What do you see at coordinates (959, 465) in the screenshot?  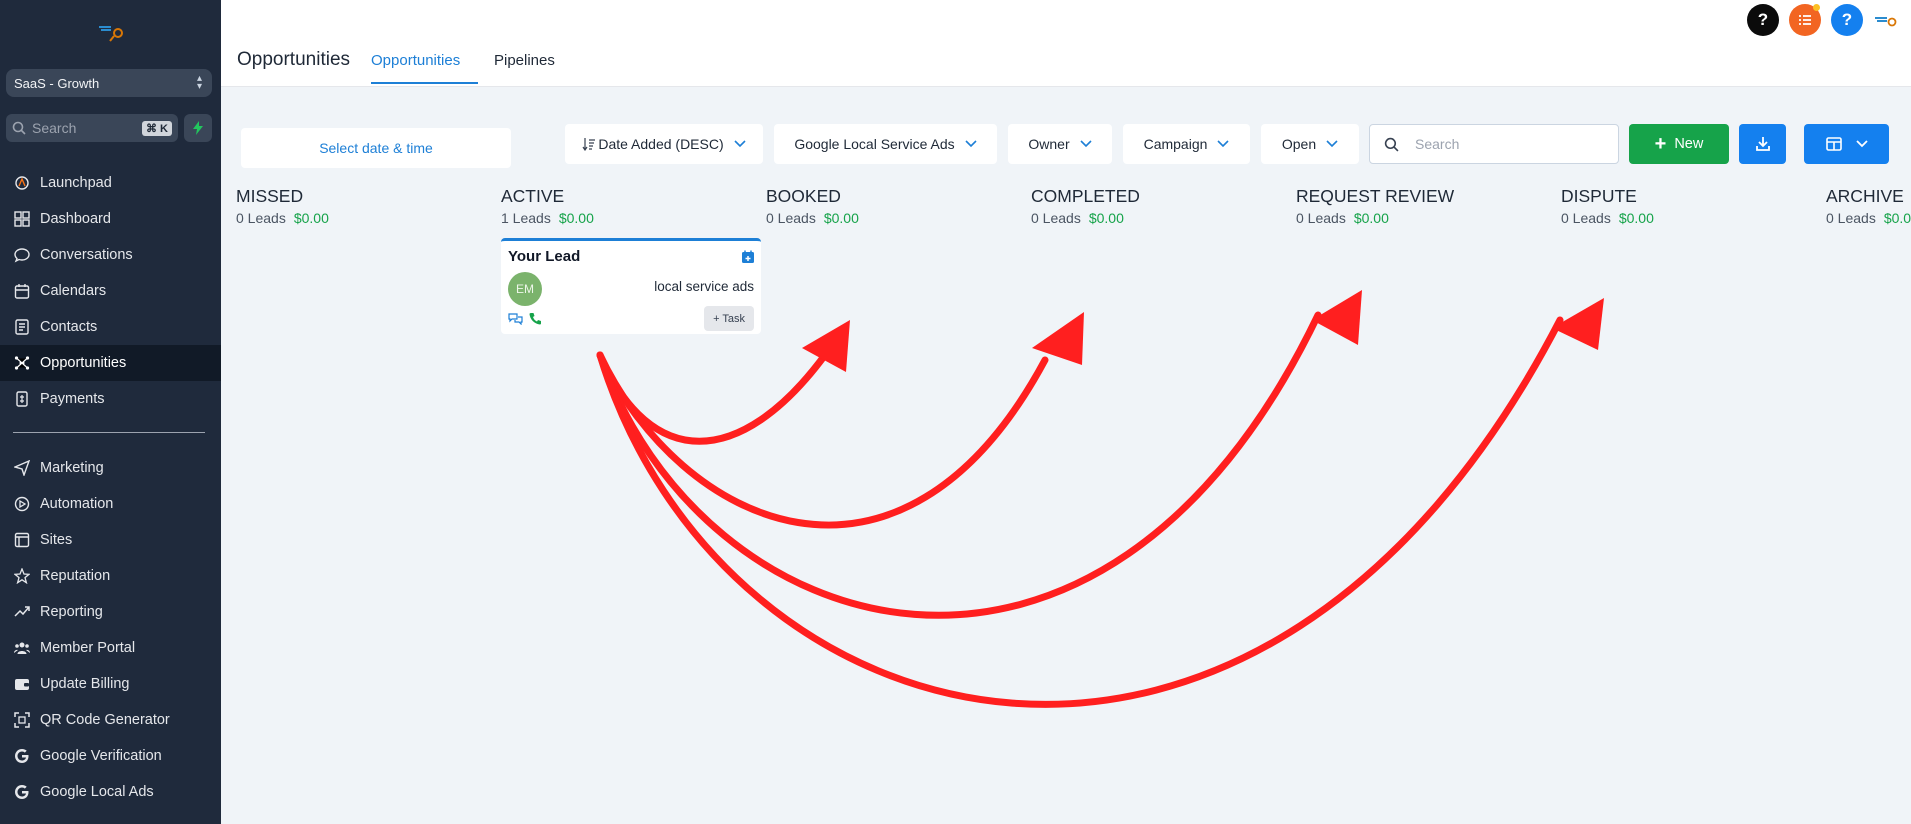 I see `annotation-arrow-request-review` at bounding box center [959, 465].